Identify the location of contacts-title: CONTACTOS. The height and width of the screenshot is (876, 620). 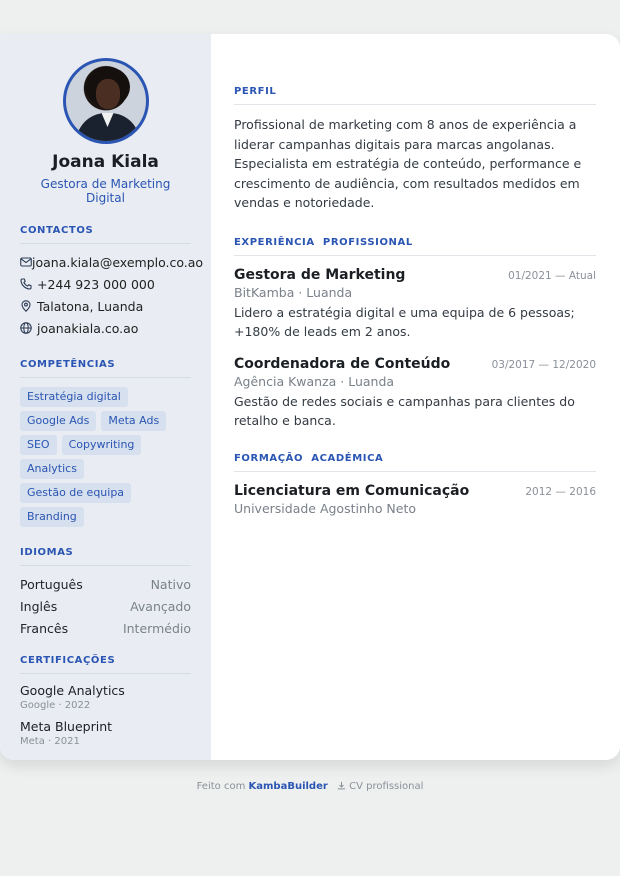
(105, 234).